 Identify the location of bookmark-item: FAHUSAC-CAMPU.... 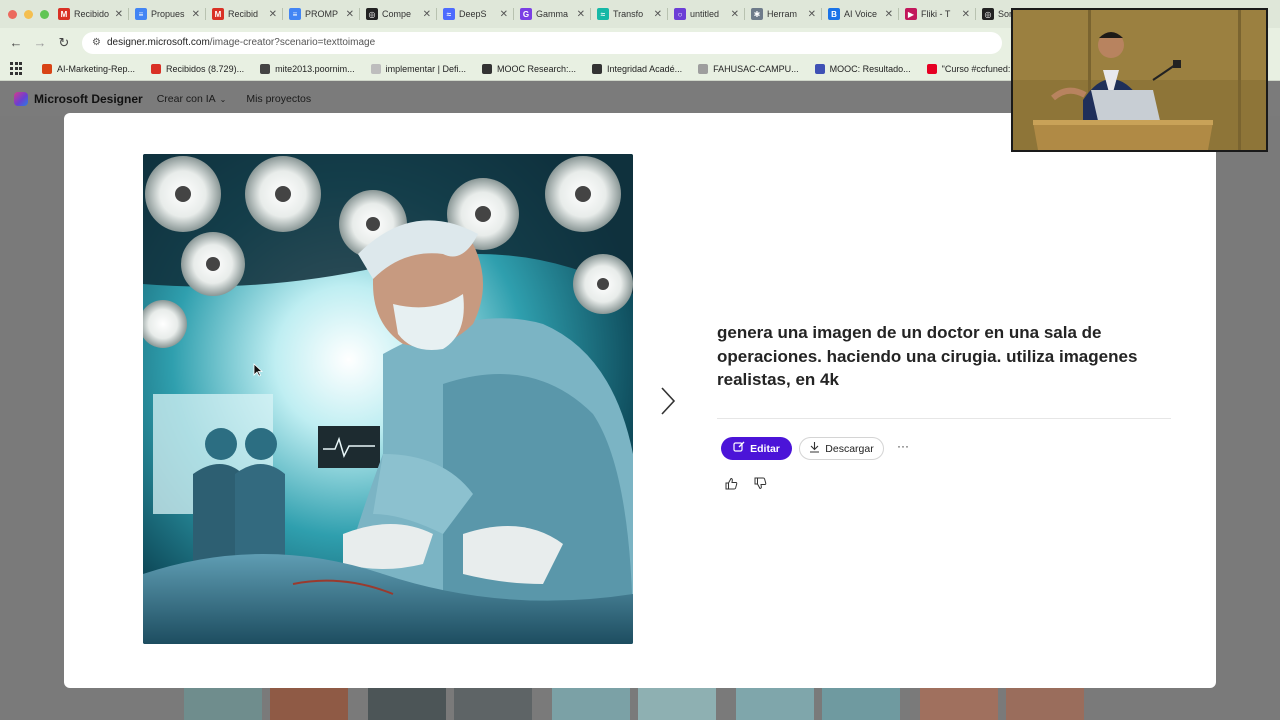
(748, 68).